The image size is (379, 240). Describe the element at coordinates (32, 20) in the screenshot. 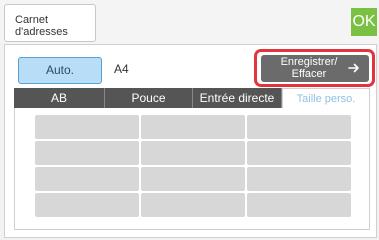

I see `address-book-label-line1: Carnet` at that location.